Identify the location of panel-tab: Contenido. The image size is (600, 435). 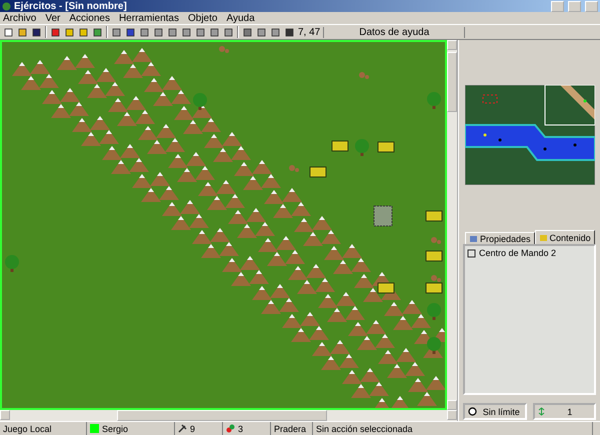
(564, 237).